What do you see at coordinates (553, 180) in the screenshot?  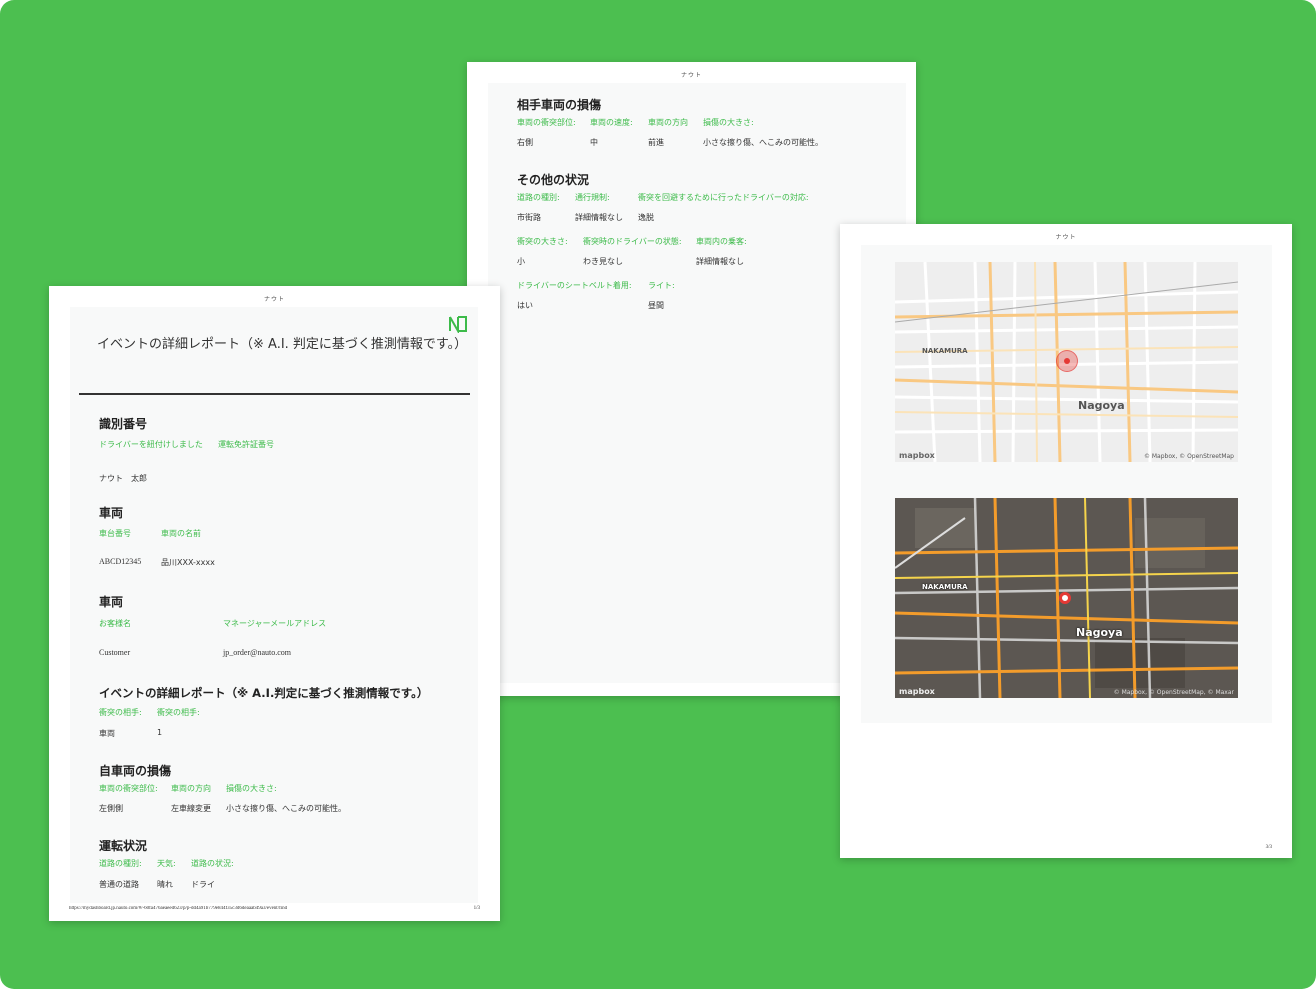 I see `section-title-other-status: その他の状況` at bounding box center [553, 180].